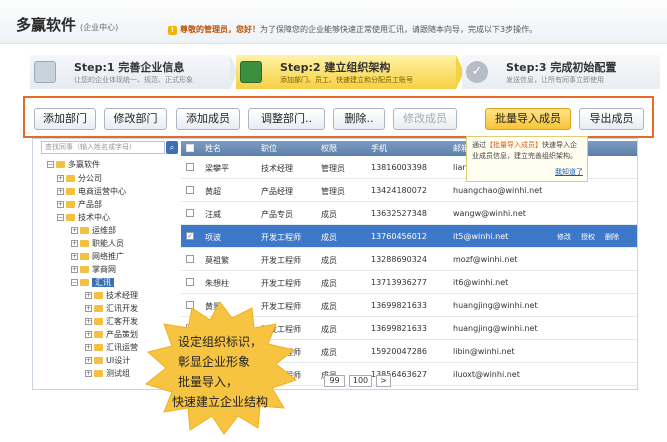 The width and height of the screenshot is (667, 442). Describe the element at coordinates (484, 351) in the screenshot. I see `cell-email: libin@winhi.net` at that location.